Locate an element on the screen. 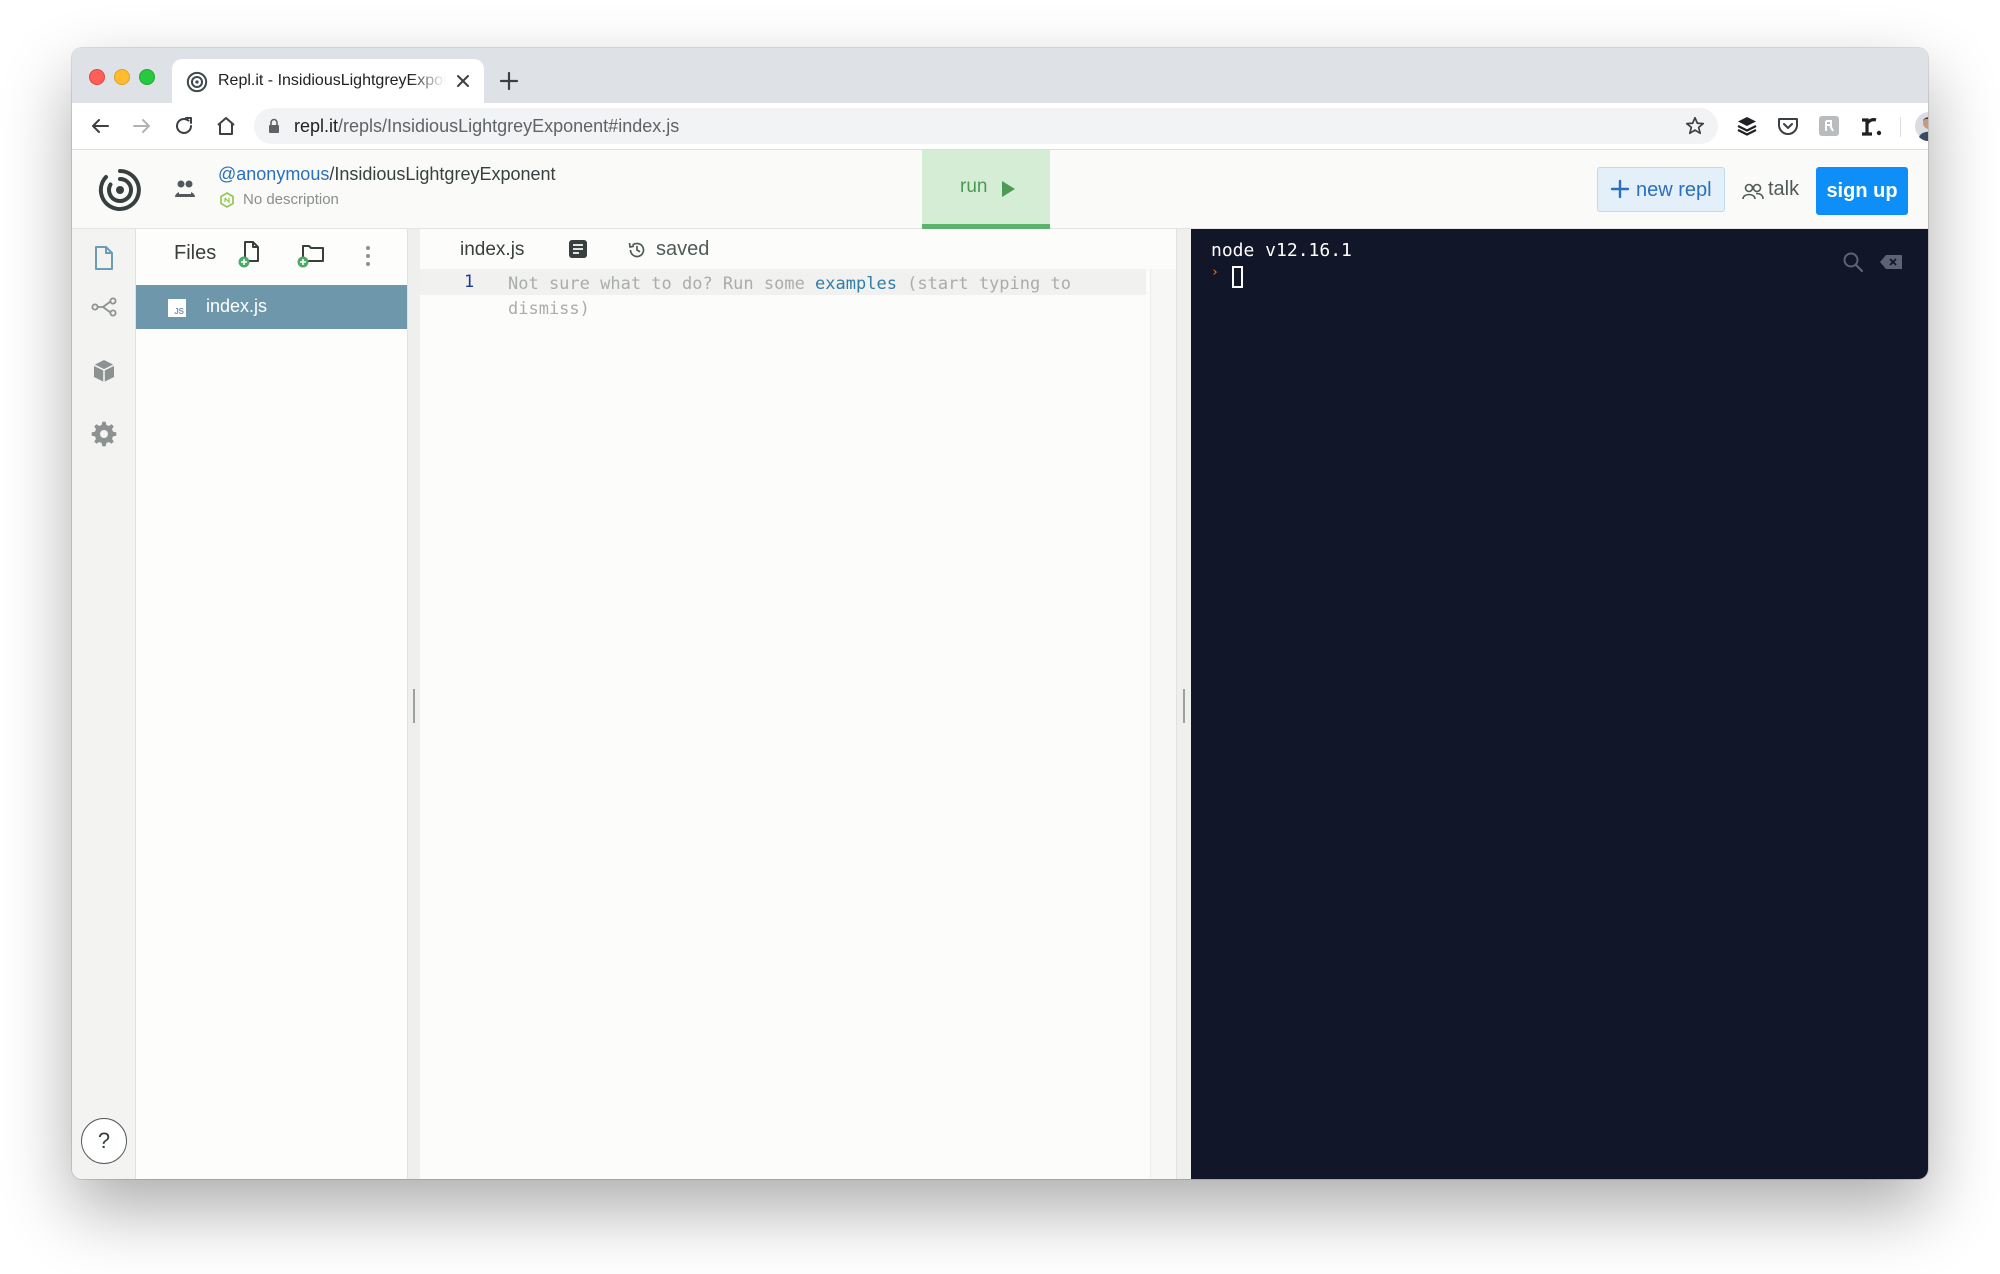  history-icon is located at coordinates (636, 250).